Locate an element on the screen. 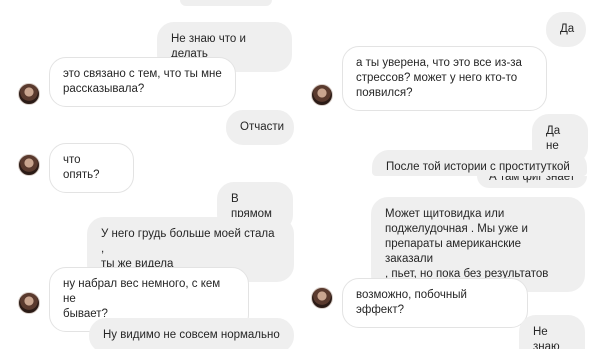  message-bubble-outgoing-partial: А там фиг знает is located at coordinates (532, 180).